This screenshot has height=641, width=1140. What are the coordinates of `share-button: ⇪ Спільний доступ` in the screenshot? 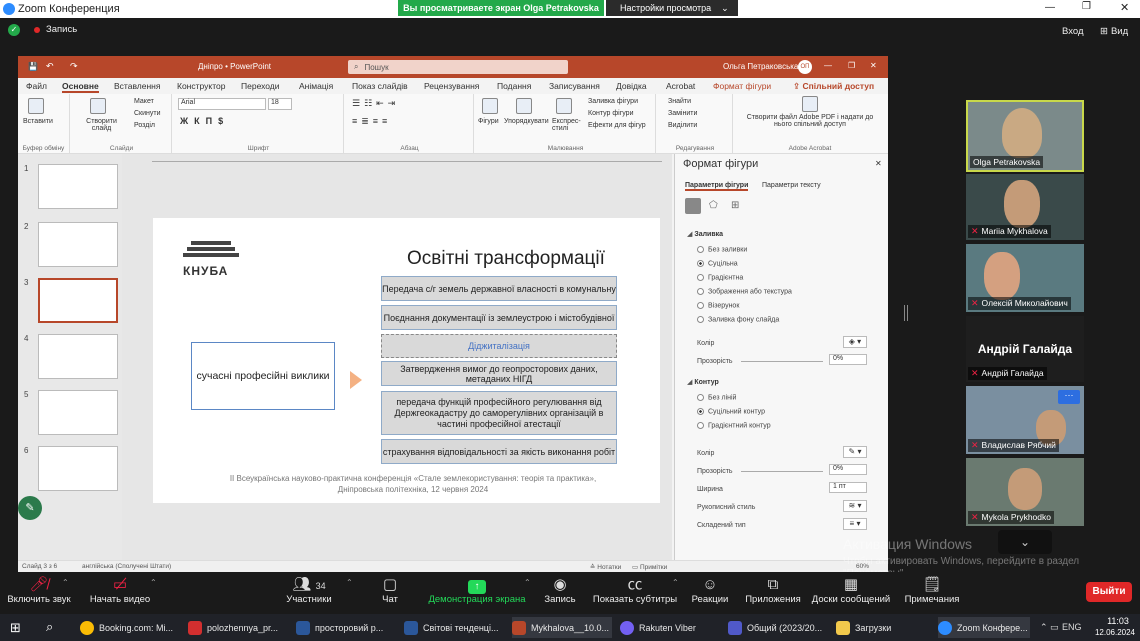 It's located at (833, 86).